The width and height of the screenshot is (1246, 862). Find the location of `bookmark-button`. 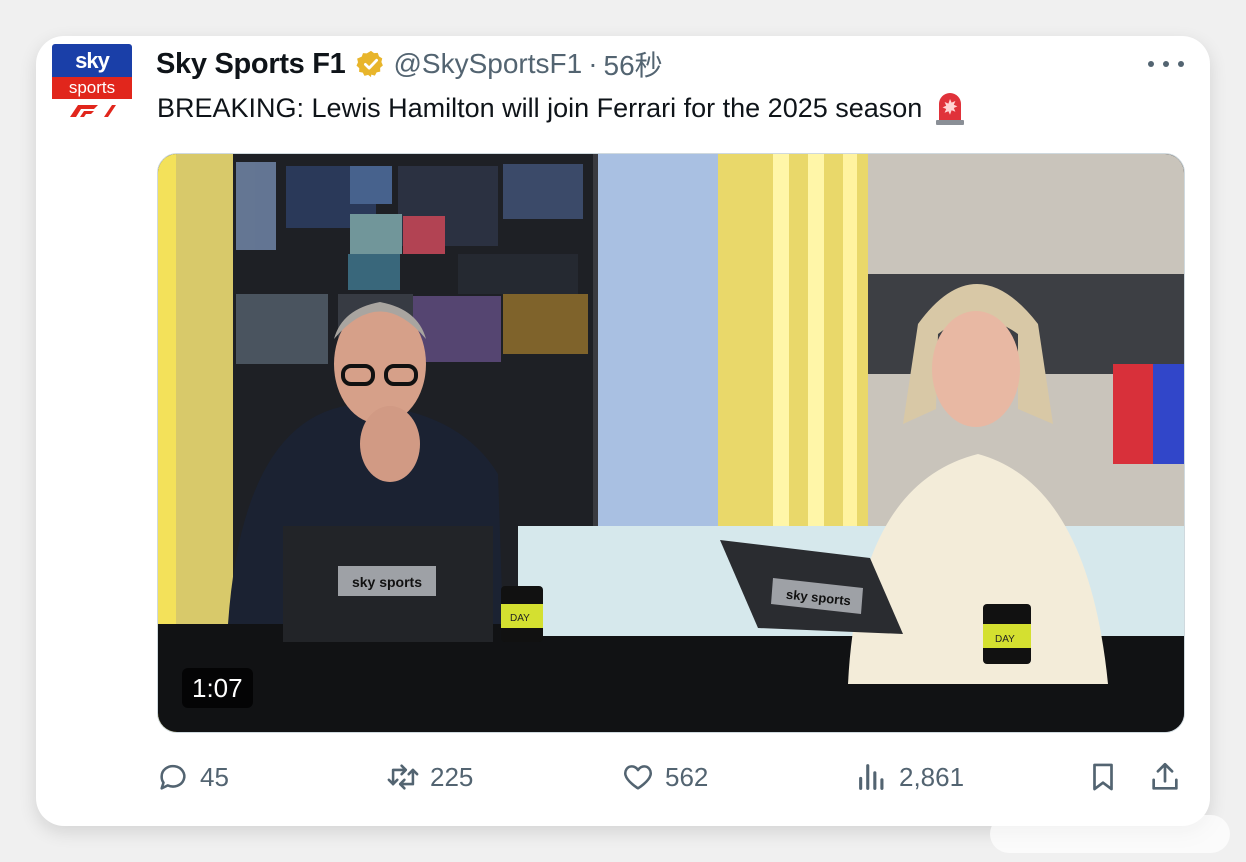

bookmark-button is located at coordinates (1103, 777).